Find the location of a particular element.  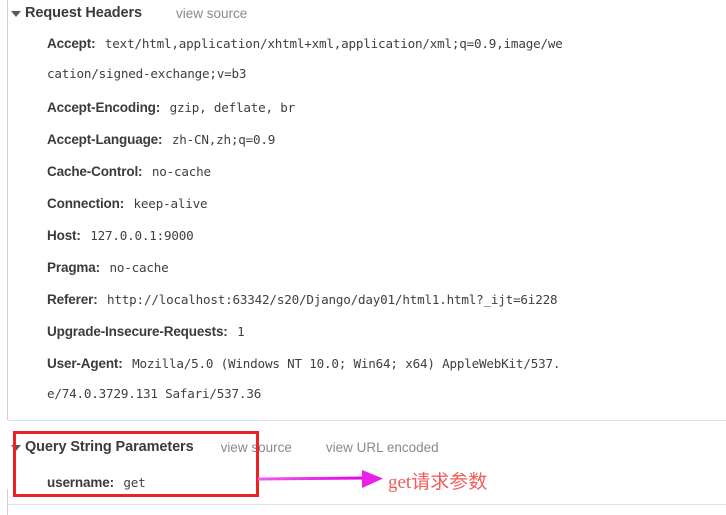

header-name: Upgrade-Insecure-Requests: is located at coordinates (137, 331).